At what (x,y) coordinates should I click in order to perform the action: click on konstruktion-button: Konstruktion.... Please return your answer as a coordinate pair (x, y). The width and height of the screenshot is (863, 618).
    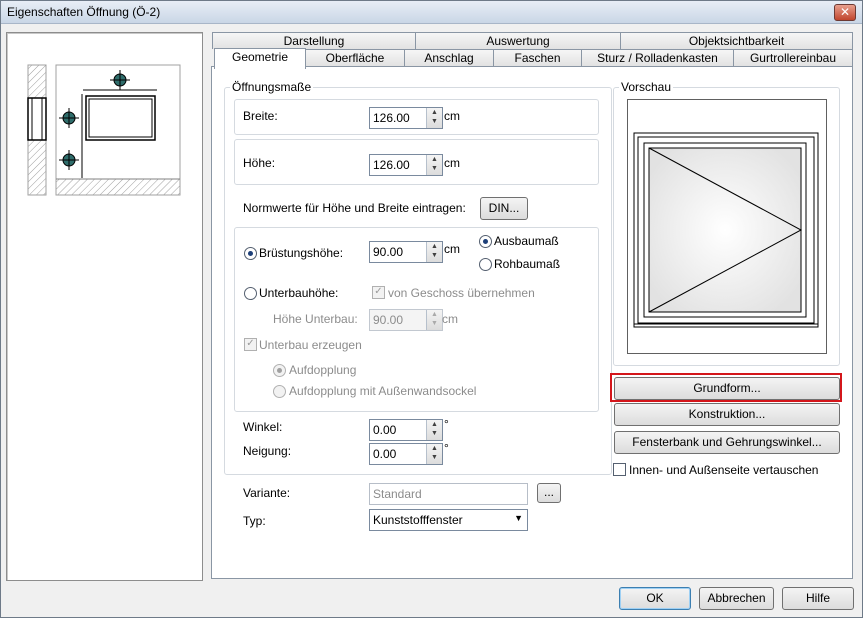
    Looking at the image, I should click on (727, 414).